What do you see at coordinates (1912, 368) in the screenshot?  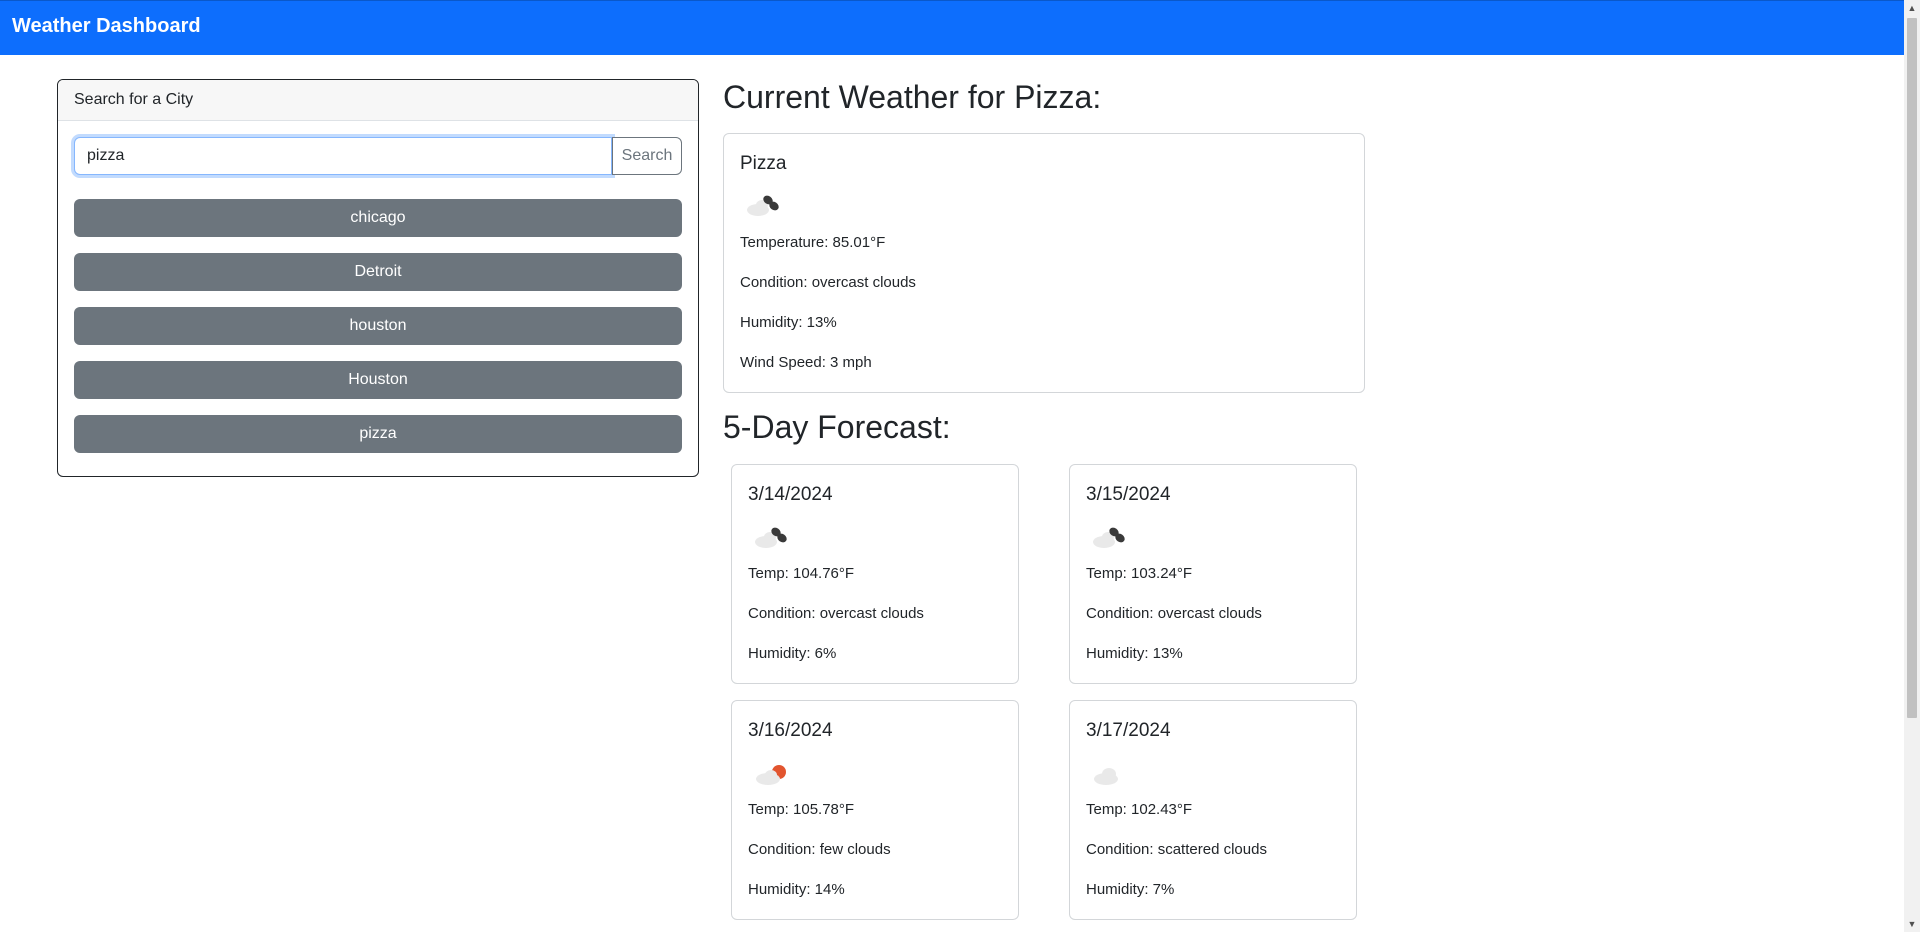 I see `scrollbar-thumb` at bounding box center [1912, 368].